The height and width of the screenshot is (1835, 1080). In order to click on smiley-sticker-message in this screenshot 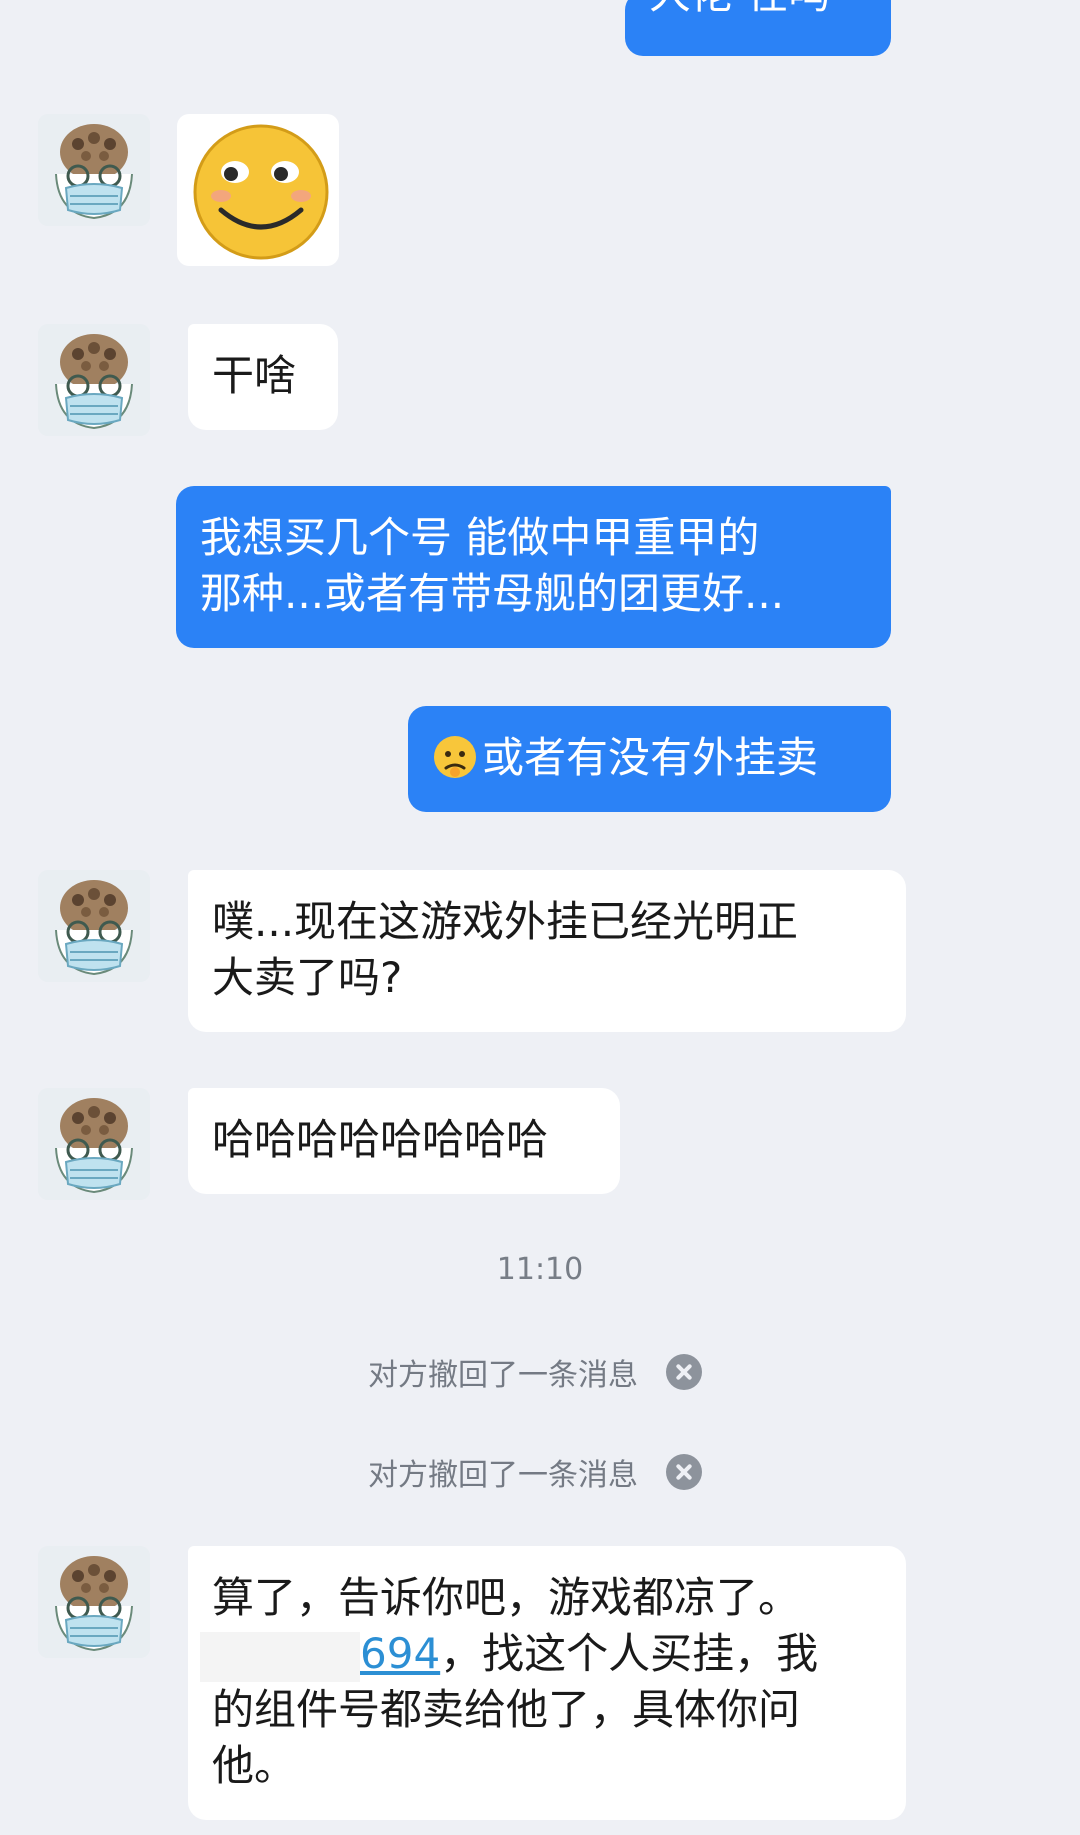, I will do `click(258, 190)`.